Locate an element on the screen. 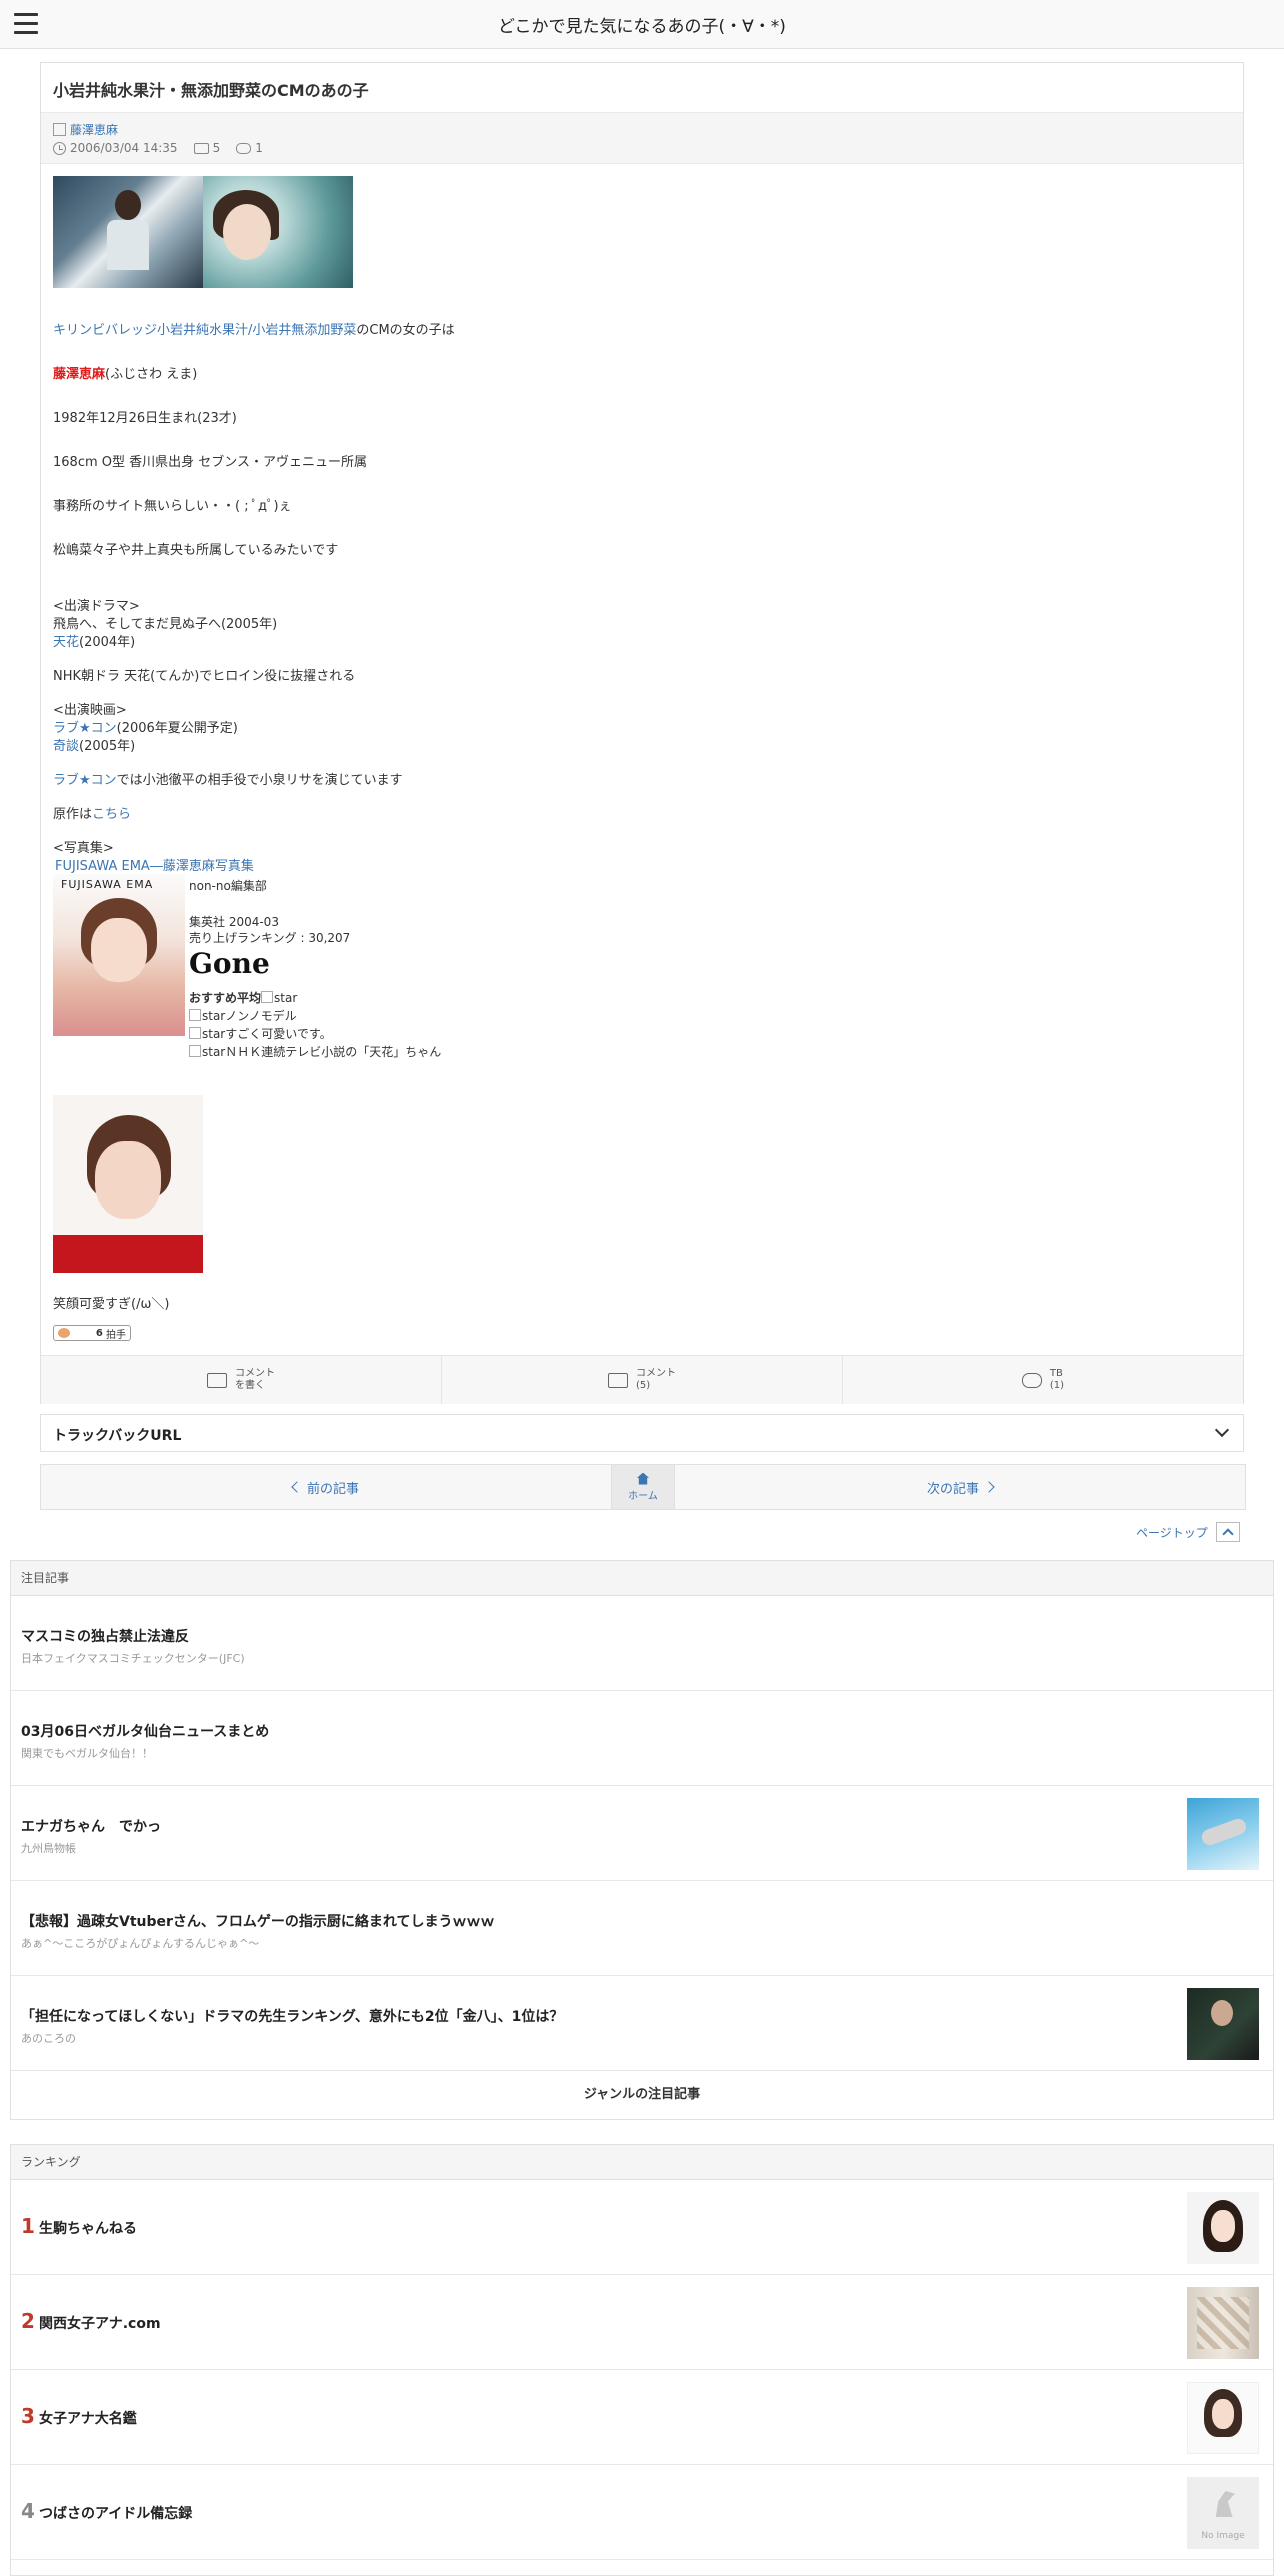 The width and height of the screenshot is (1284, 2576). lovecom-link: ラブ★コン is located at coordinates (85, 728).